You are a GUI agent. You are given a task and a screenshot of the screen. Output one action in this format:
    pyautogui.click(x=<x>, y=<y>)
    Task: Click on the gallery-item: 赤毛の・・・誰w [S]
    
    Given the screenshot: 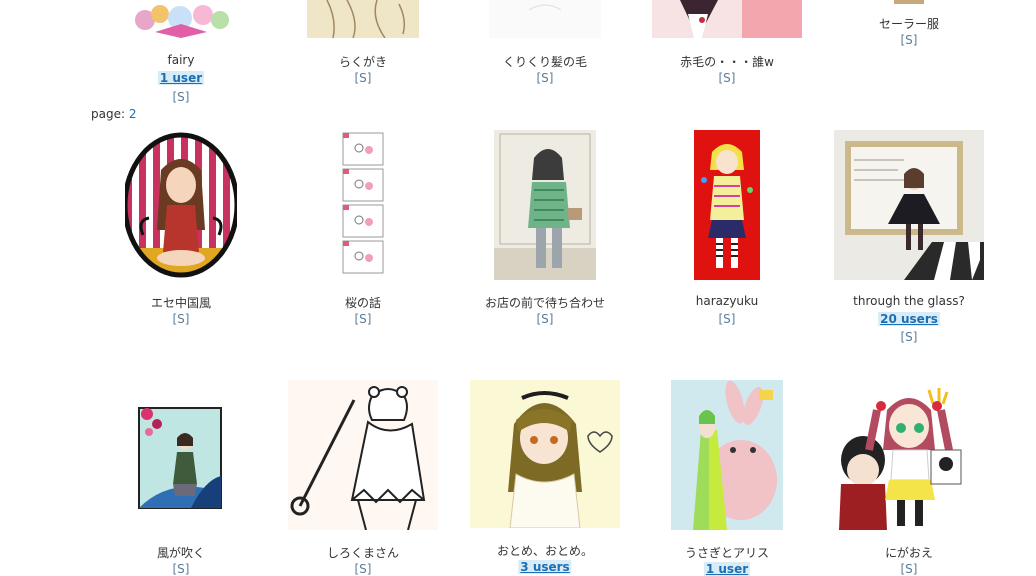 What is the action you would take?
    pyautogui.click(x=727, y=42)
    